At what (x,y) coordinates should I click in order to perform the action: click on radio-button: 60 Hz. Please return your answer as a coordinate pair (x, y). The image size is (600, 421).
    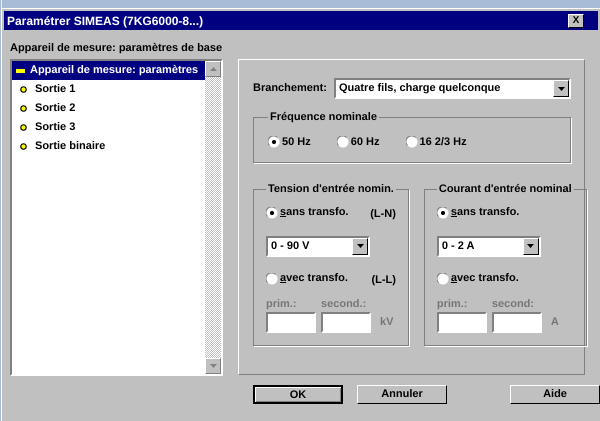
    Looking at the image, I should click on (358, 142).